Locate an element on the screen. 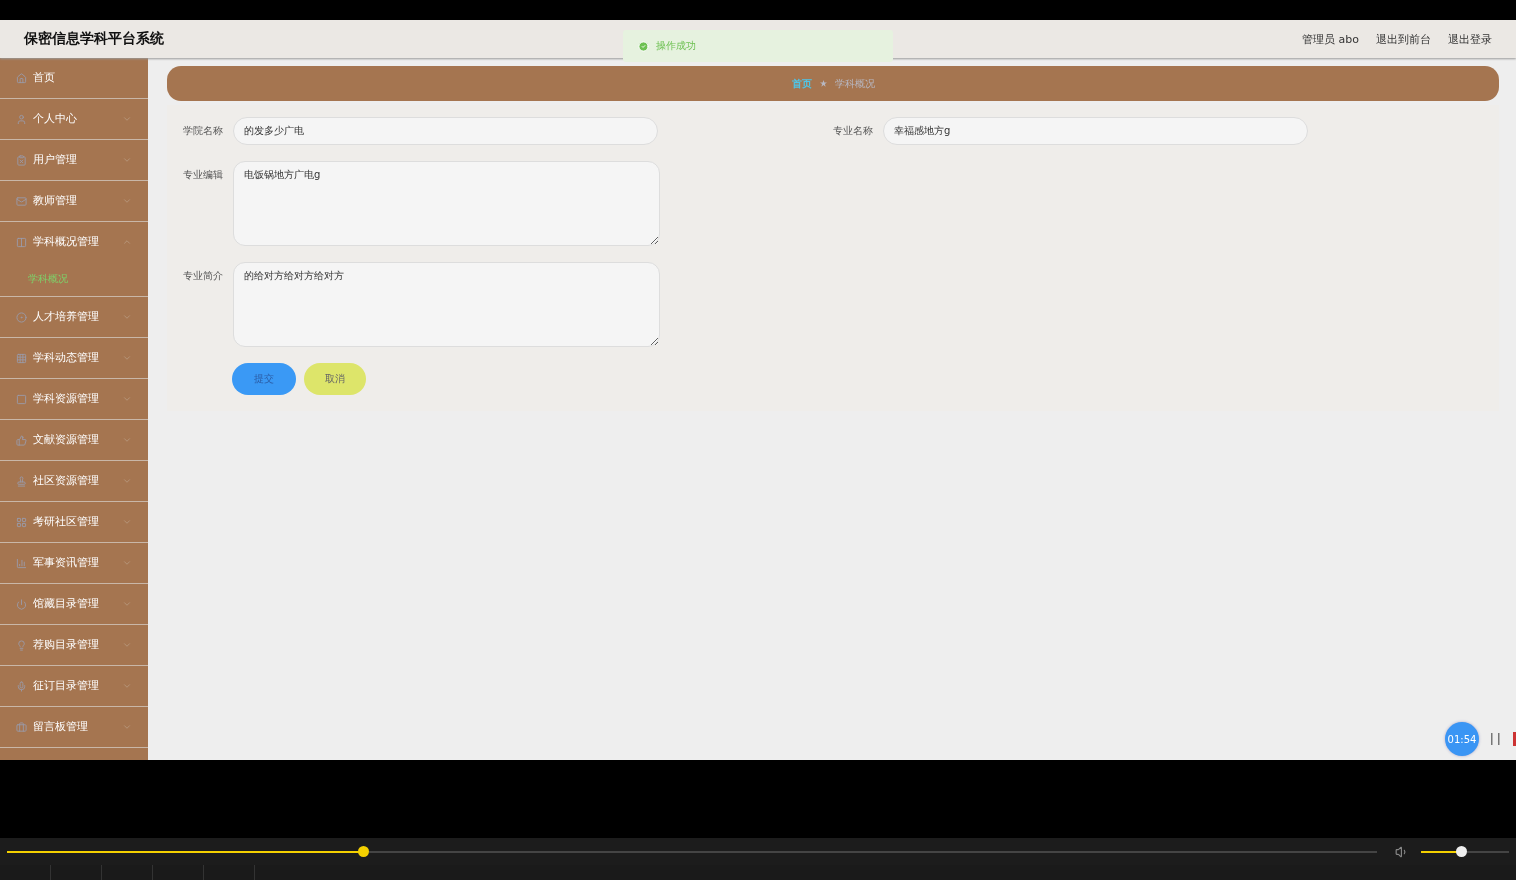 This screenshot has width=1516, height=880. sidebar-item: 馆藏目录管理 is located at coordinates (74, 604).